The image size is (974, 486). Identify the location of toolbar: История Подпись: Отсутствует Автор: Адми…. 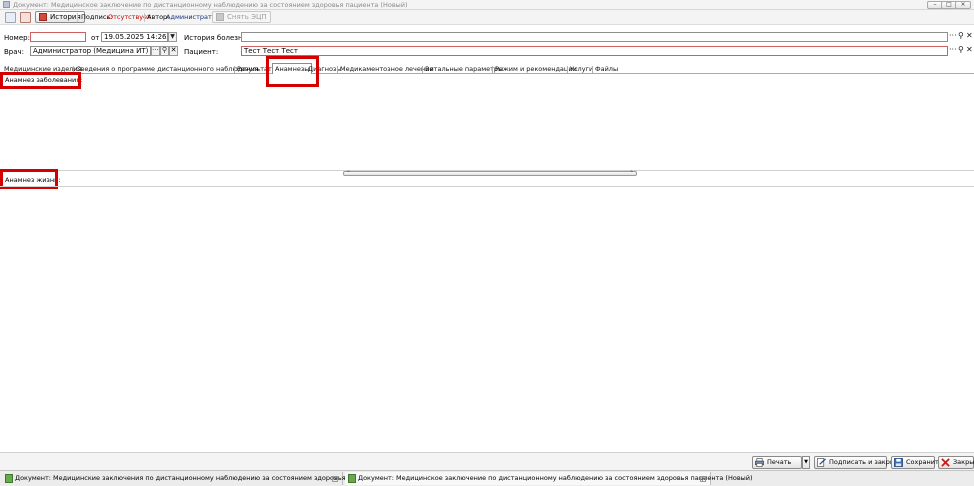
(487, 17).